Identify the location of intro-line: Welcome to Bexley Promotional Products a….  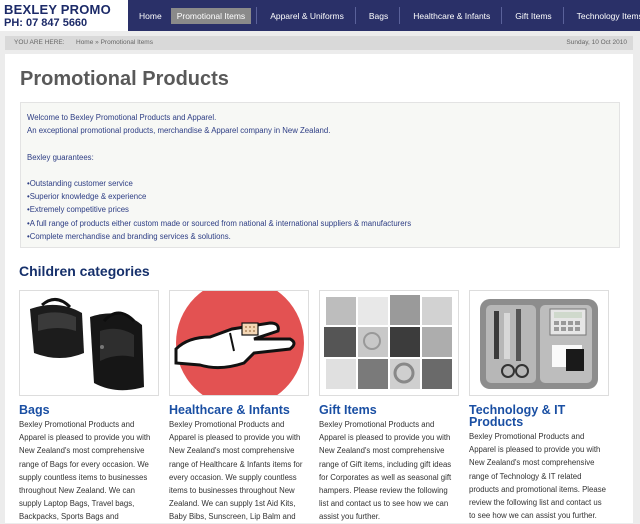
(122, 117).